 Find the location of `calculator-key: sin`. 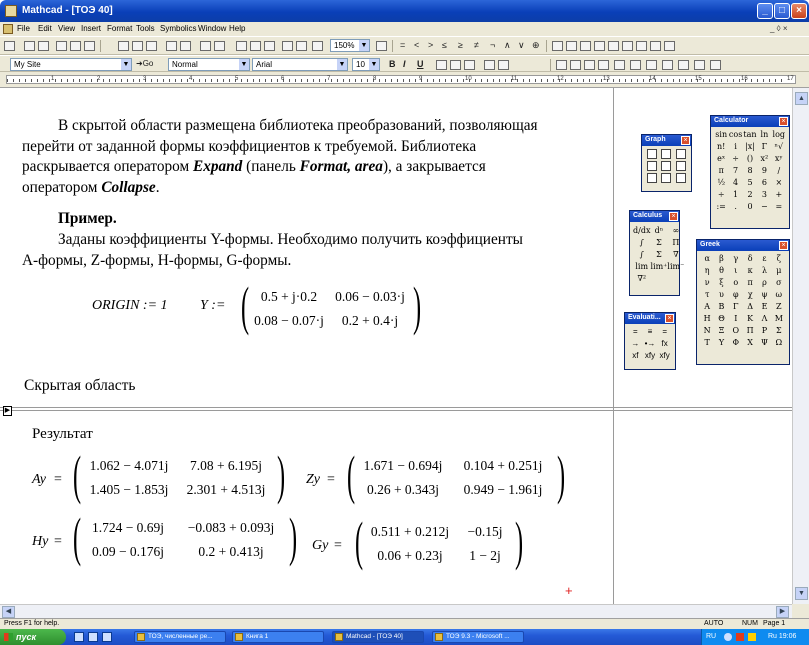

calculator-key: sin is located at coordinates (721, 135).